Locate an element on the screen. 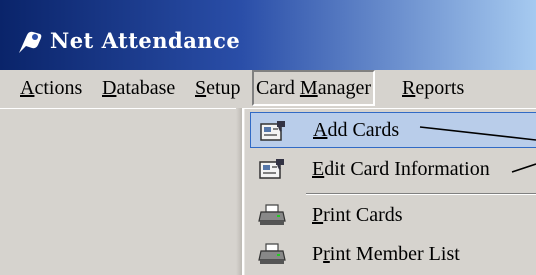 The image size is (536, 275). menu-item-edit-card-information: Edit Card Information is located at coordinates (393, 169).